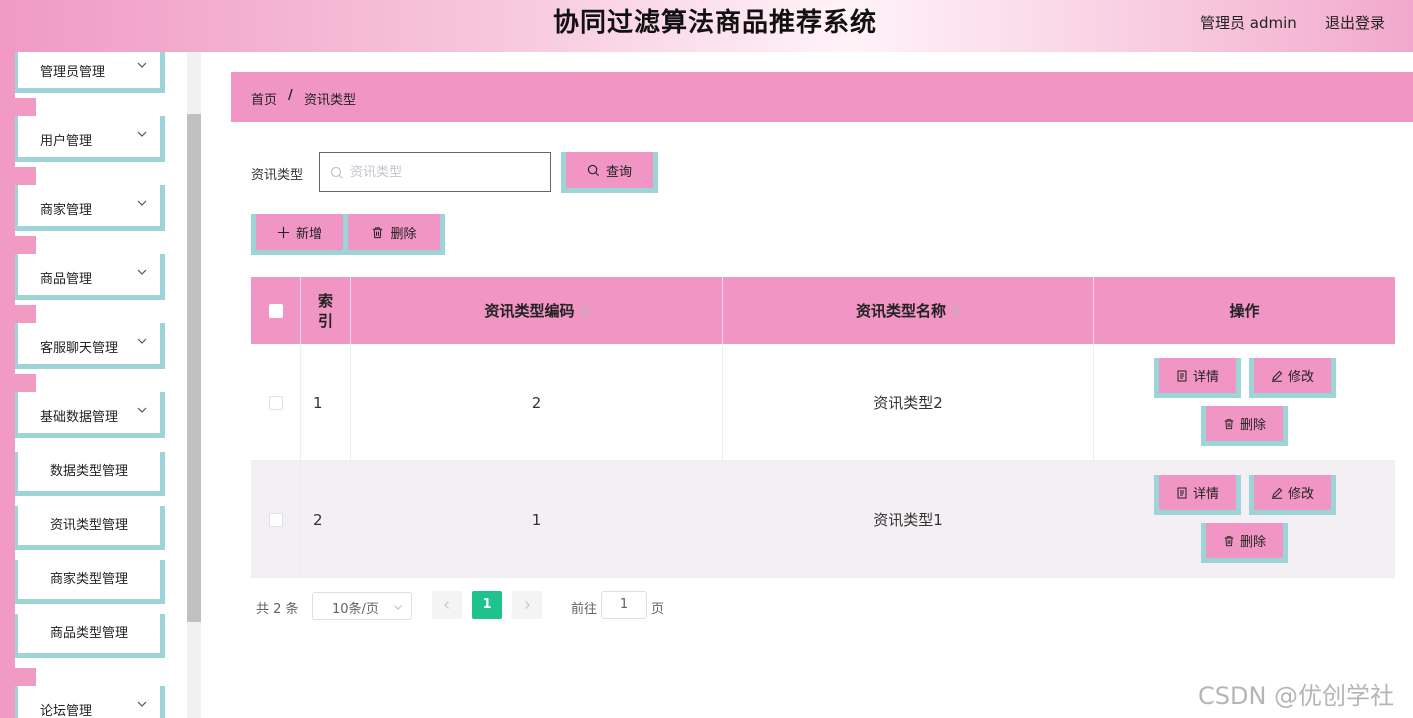 The width and height of the screenshot is (1413, 718). Describe the element at coordinates (900, 311) in the screenshot. I see `column-header-label: 资讯类型名称` at that location.